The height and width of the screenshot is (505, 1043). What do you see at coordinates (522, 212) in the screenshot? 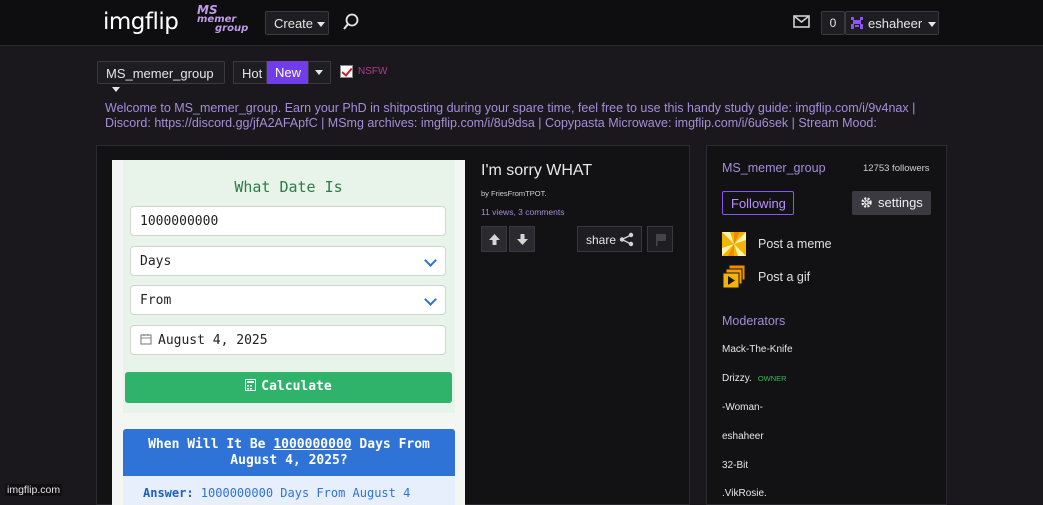
I see `post-stats: 11 views, 3 comments` at bounding box center [522, 212].